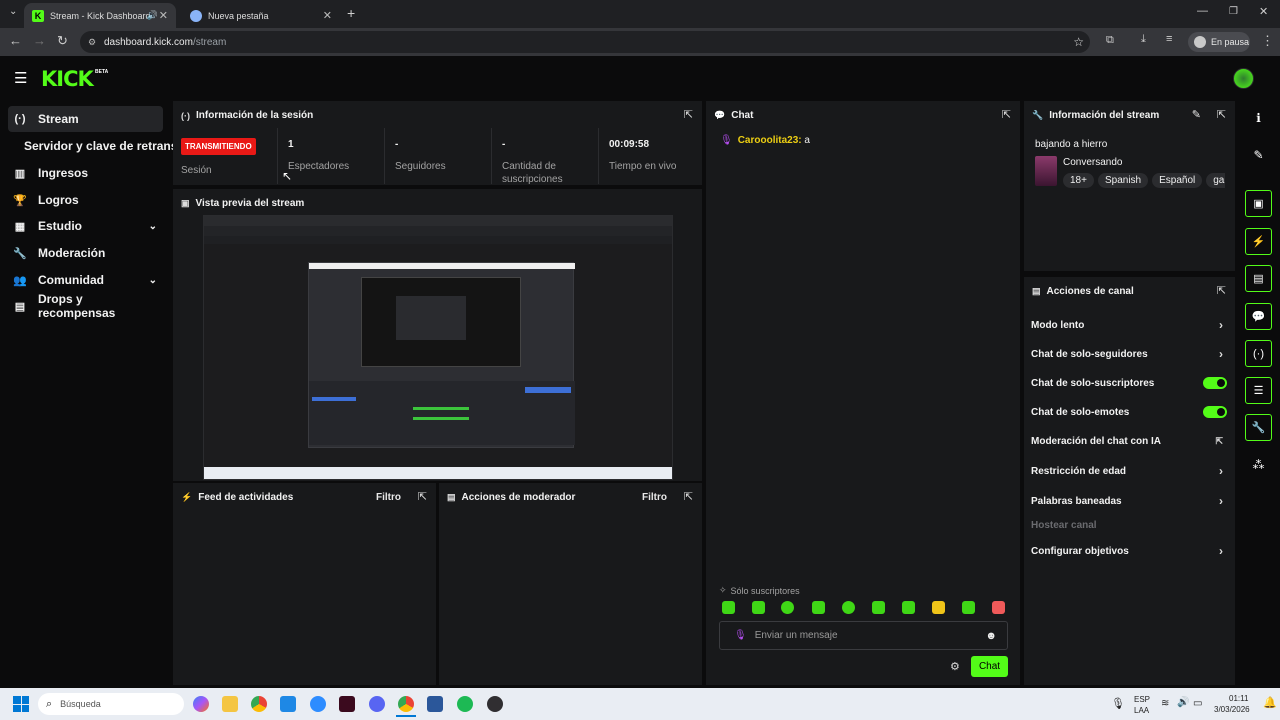 The height and width of the screenshot is (720, 1280). Describe the element at coordinates (62, 41) in the screenshot. I see `reload-icon: ↻` at that location.